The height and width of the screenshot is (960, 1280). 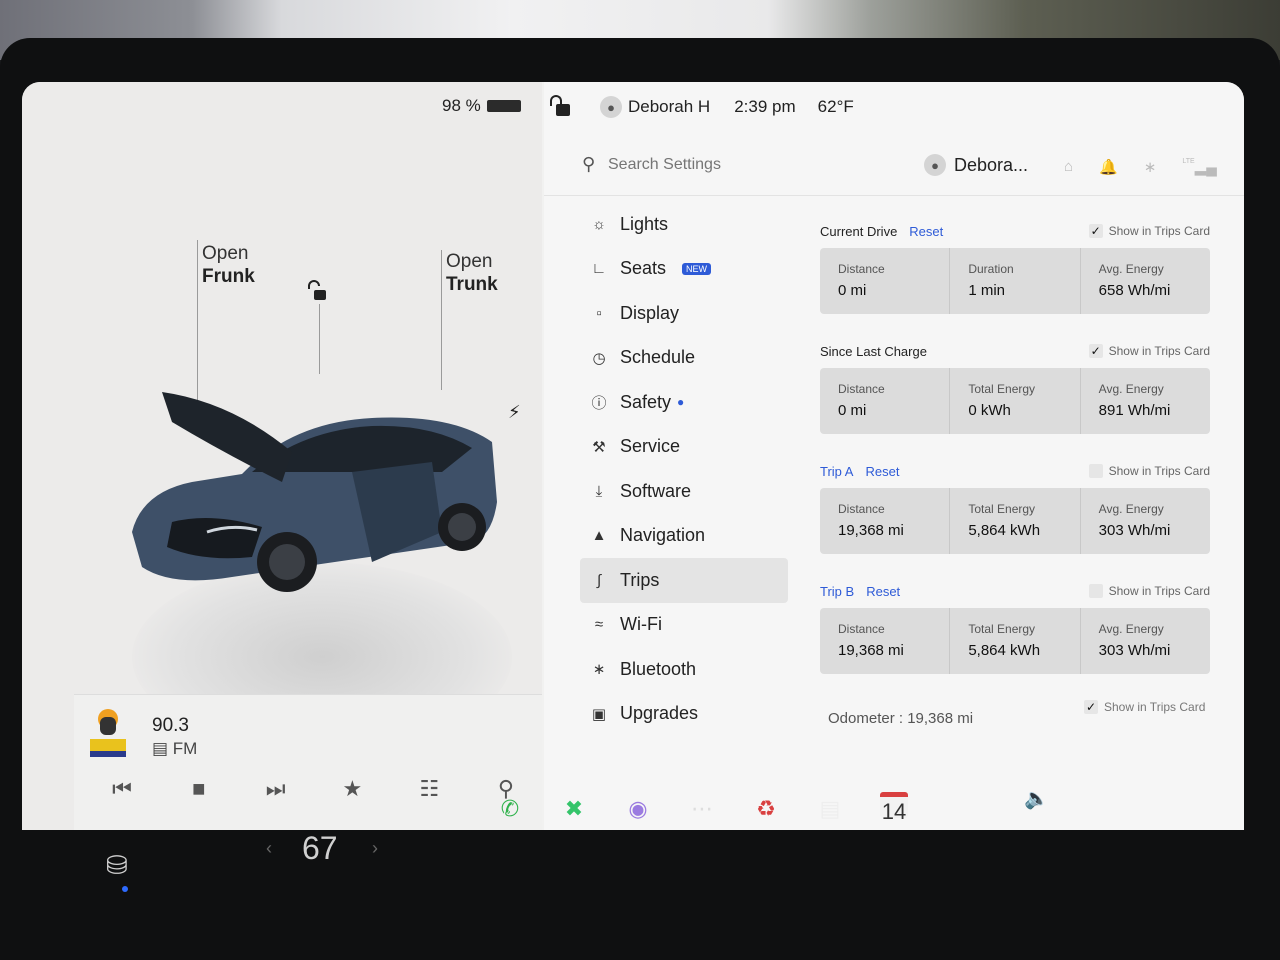 I want to click on menu-item-safety: ⓘ Safety ●, so click(x=685, y=402).